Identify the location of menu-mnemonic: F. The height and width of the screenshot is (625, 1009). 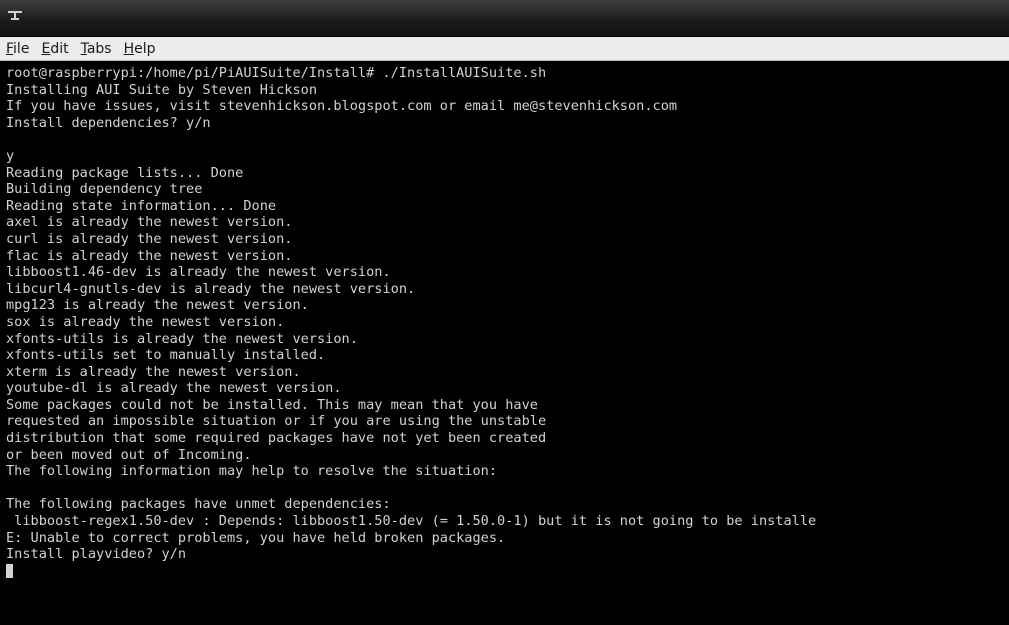
(10, 48).